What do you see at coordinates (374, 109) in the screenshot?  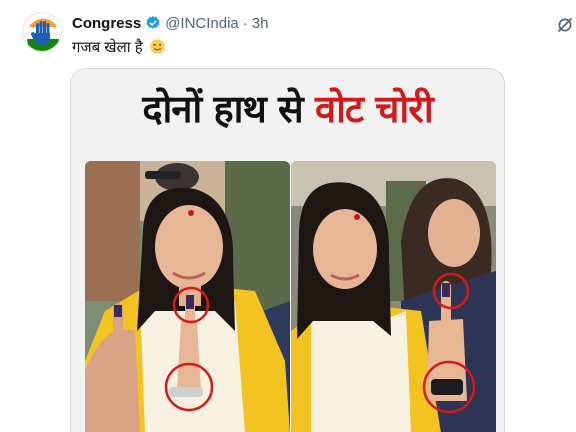 I see `headline-red-text: वोट चोरी` at bounding box center [374, 109].